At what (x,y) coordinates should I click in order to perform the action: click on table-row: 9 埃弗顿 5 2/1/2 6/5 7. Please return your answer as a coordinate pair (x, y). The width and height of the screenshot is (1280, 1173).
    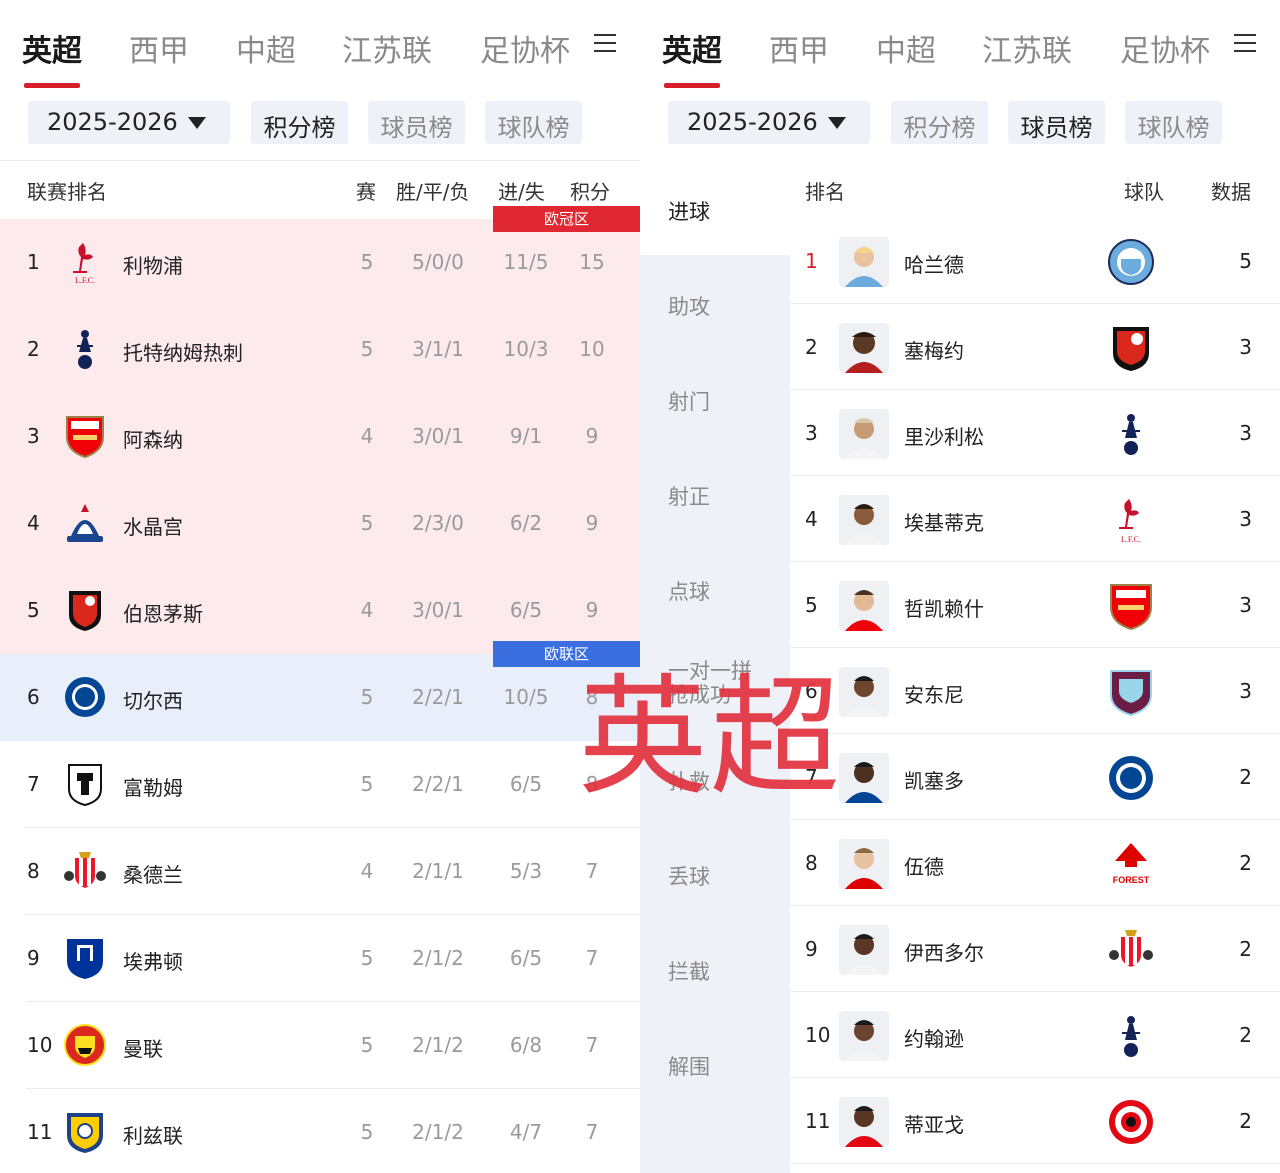
    Looking at the image, I should click on (320, 958).